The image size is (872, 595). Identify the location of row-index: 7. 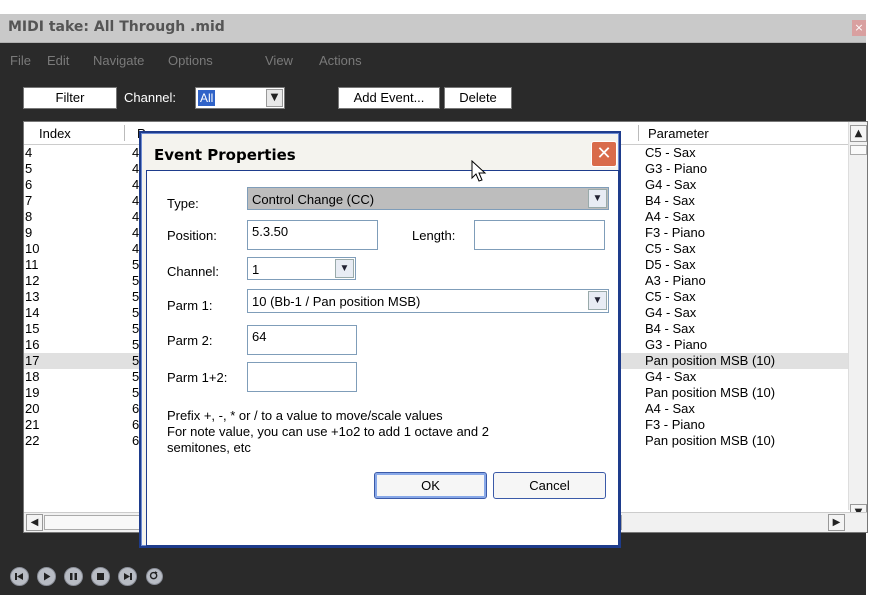
(29, 200).